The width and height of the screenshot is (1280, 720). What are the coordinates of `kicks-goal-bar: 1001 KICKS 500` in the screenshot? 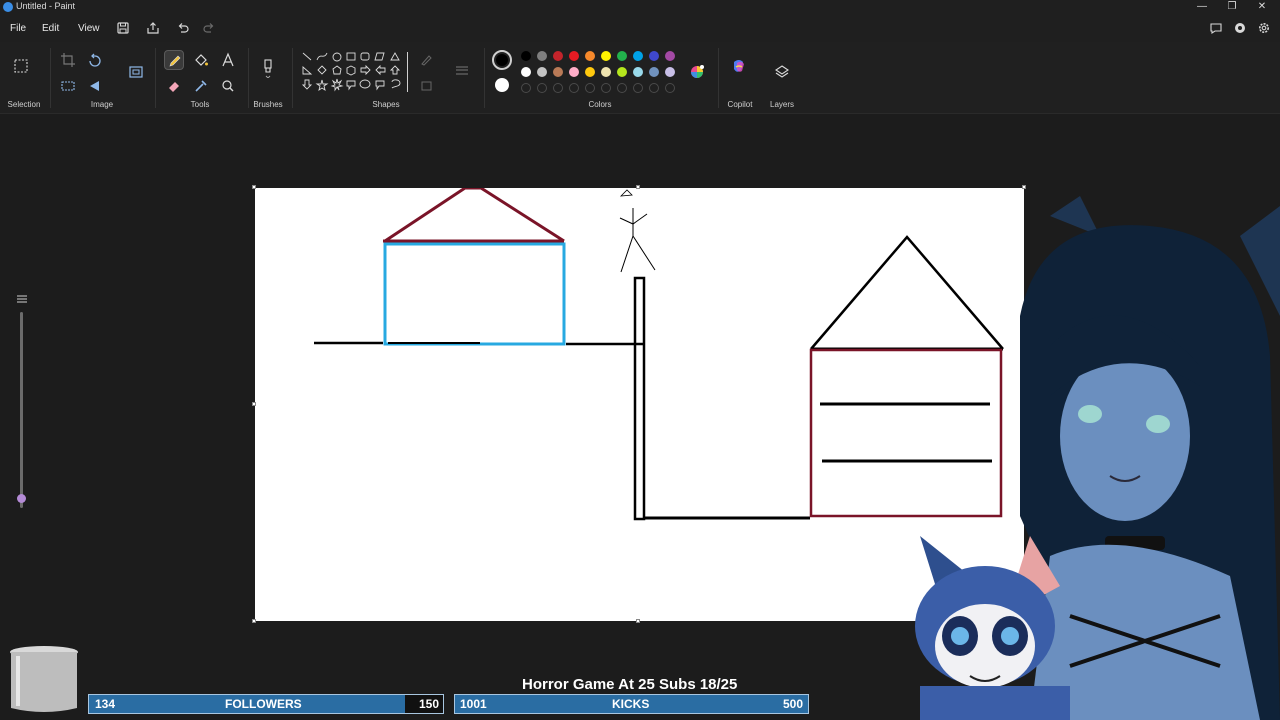 It's located at (631, 704).